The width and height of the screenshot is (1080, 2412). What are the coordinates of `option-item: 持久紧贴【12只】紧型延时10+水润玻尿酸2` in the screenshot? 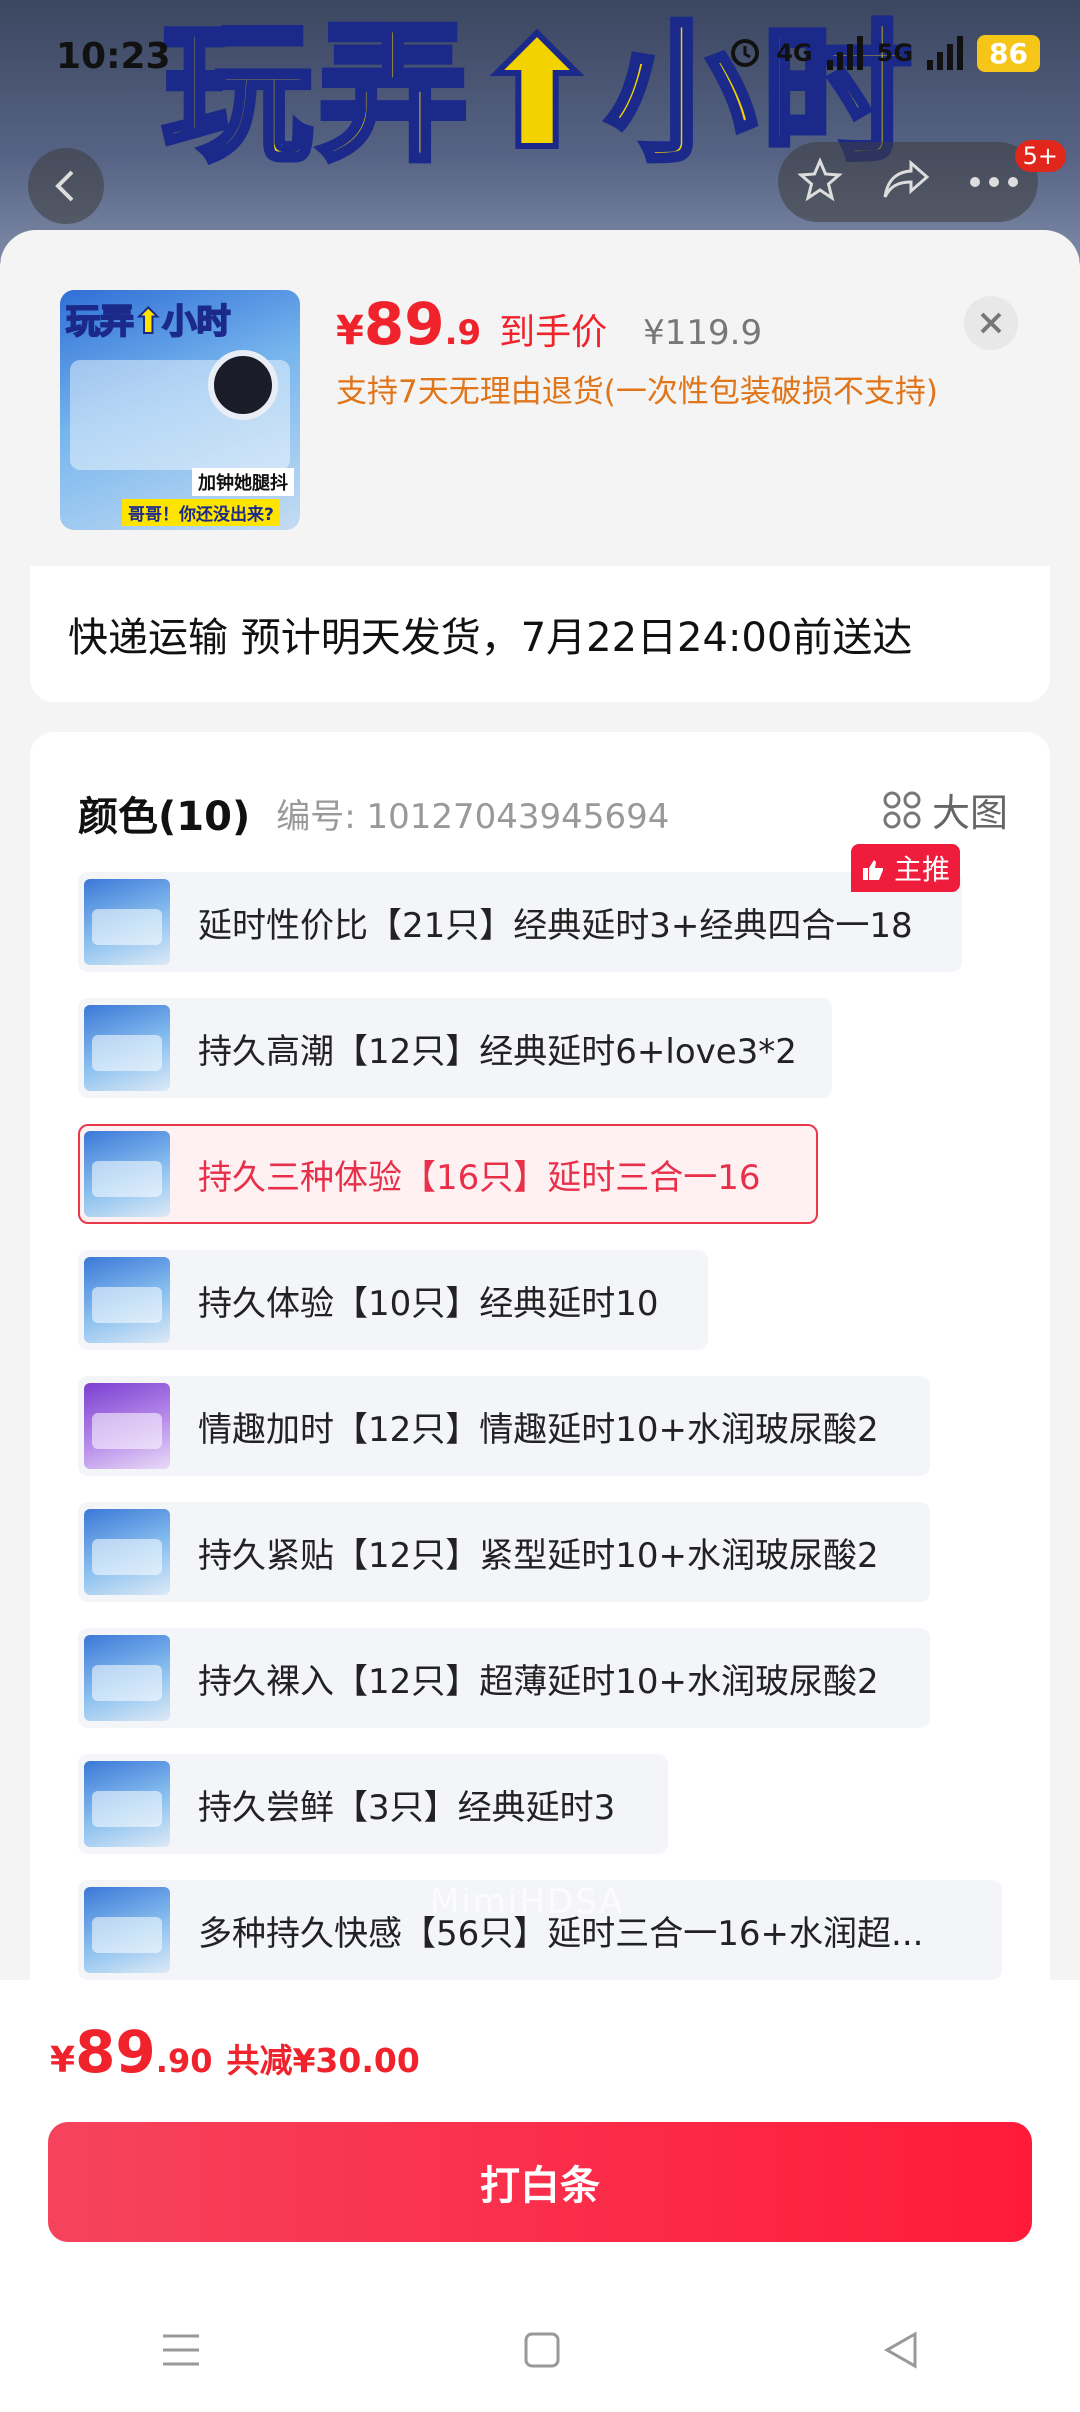 It's located at (504, 1552).